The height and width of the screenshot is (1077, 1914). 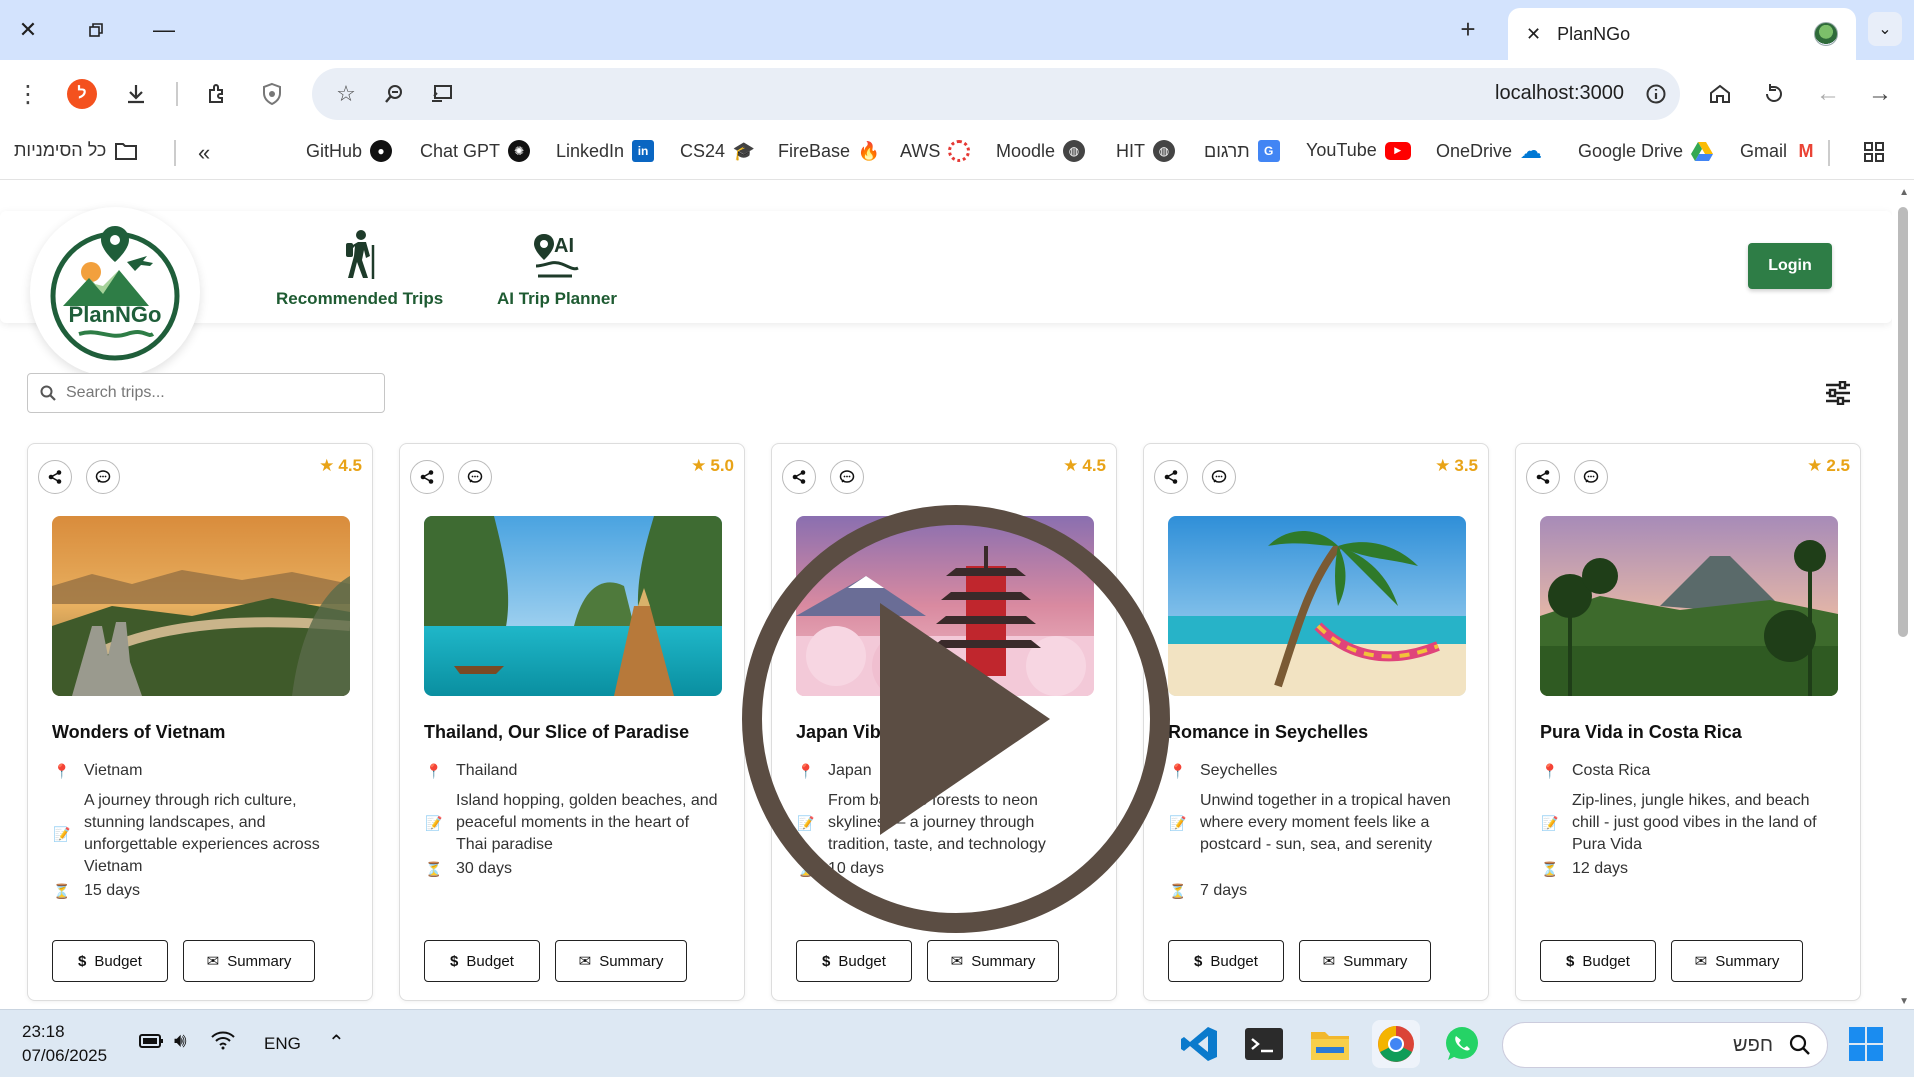 What do you see at coordinates (475, 151) in the screenshot?
I see `bookmark-chatgpt: Chat GPT ✺` at bounding box center [475, 151].